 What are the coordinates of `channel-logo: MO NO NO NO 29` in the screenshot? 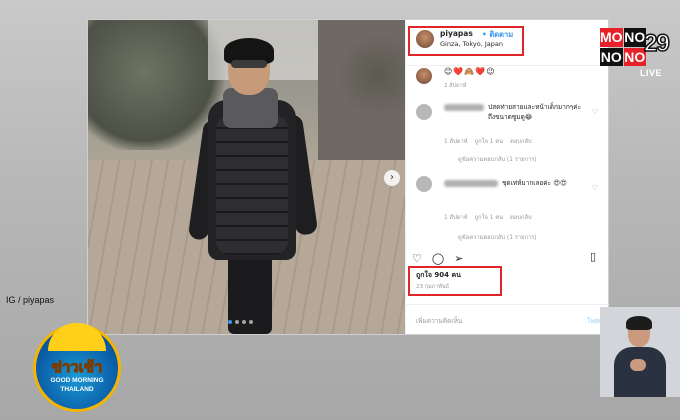 It's located at (636, 48).